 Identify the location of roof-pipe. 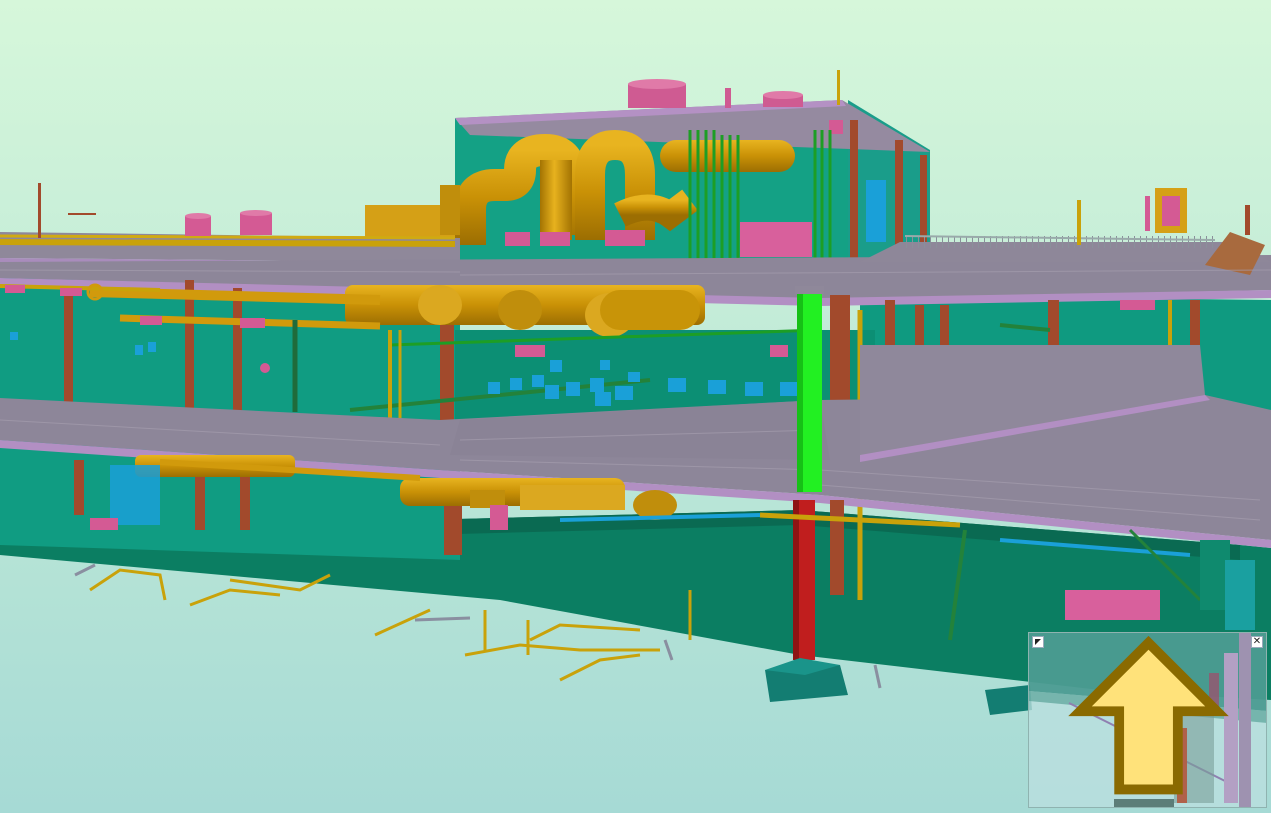
(728, 98).